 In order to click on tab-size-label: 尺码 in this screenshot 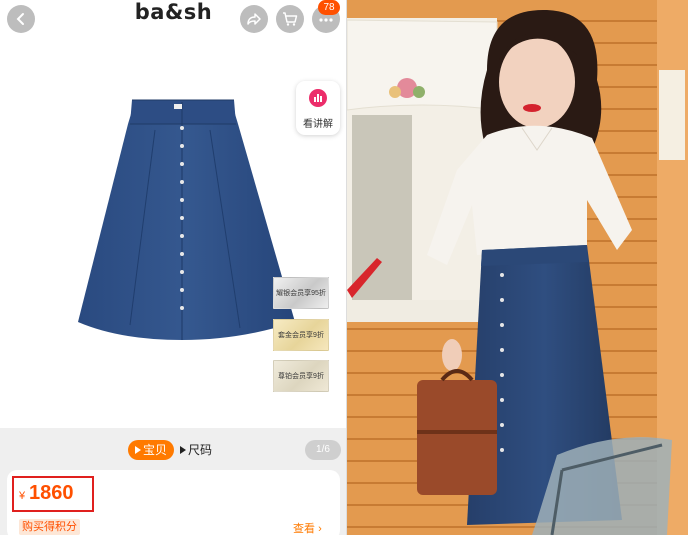, I will do `click(200, 450)`.